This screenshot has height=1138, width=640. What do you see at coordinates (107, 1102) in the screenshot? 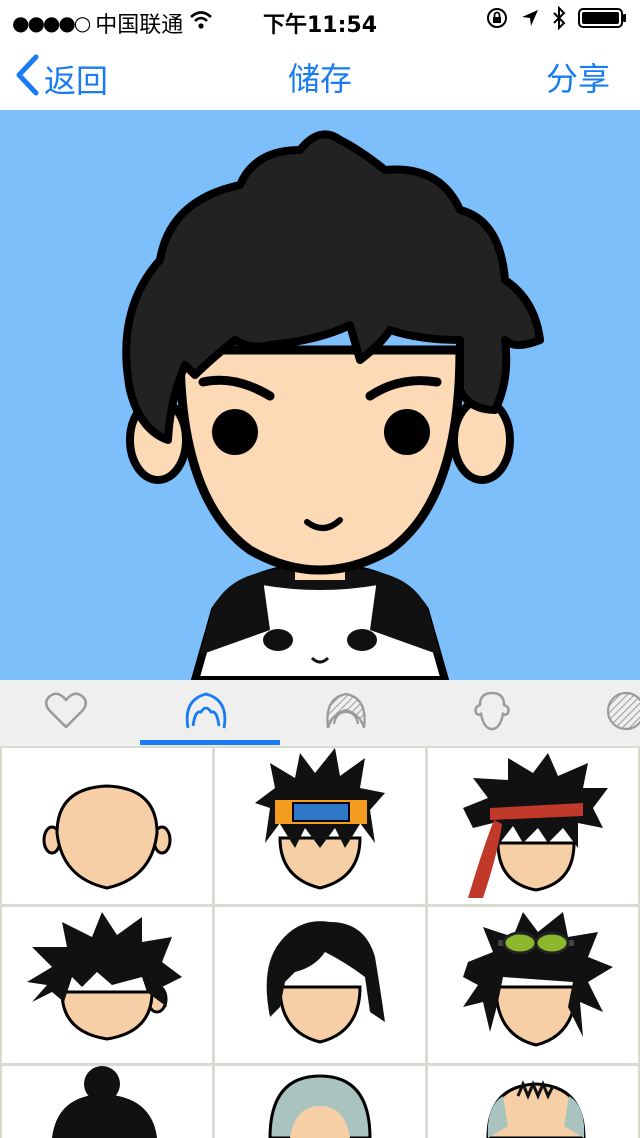
I see `hair-option-bun` at bounding box center [107, 1102].